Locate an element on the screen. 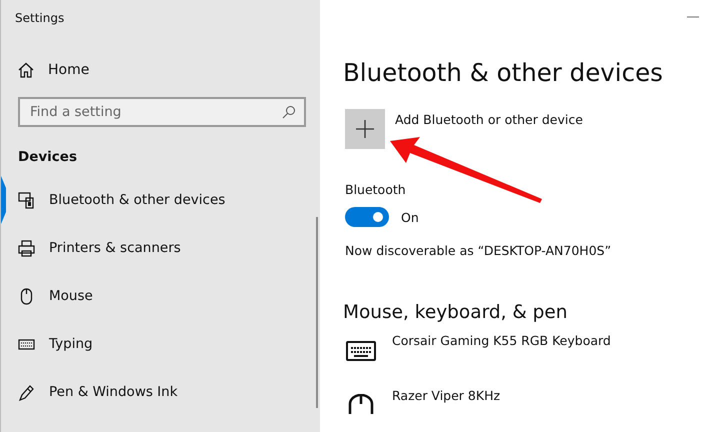 This screenshot has width=711, height=432. plus-icon is located at coordinates (365, 129).